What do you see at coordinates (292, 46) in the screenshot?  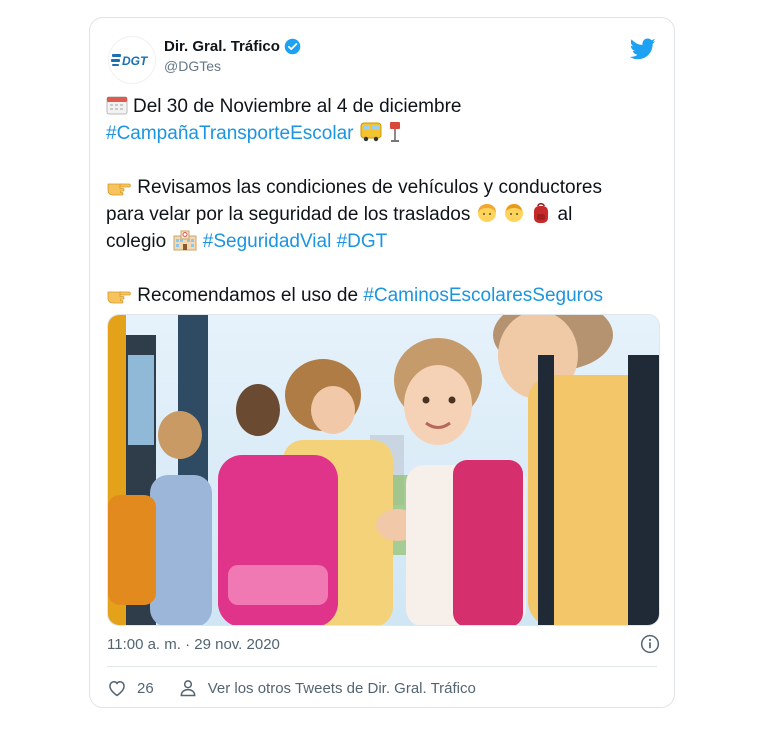 I see `verified-badge-icon` at bounding box center [292, 46].